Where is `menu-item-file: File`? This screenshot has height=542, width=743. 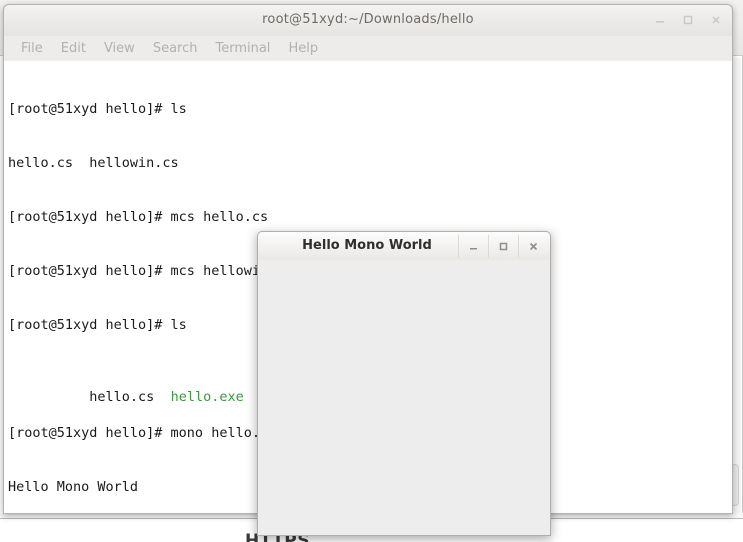 menu-item-file: File is located at coordinates (32, 48).